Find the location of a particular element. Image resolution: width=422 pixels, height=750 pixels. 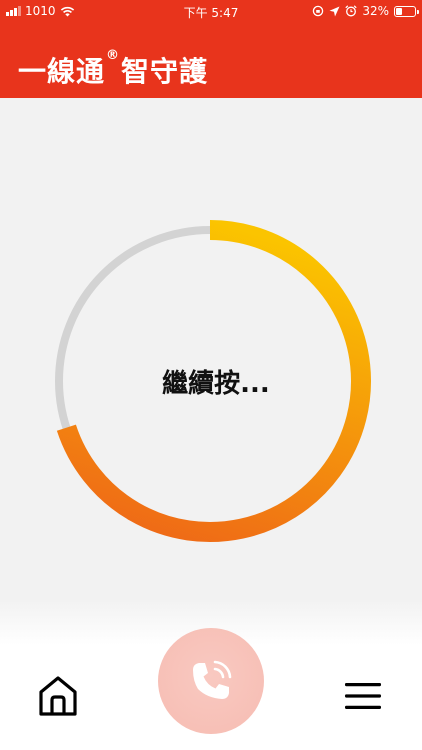

app-title: 一線通 ® 智守護 is located at coordinates (113, 69).